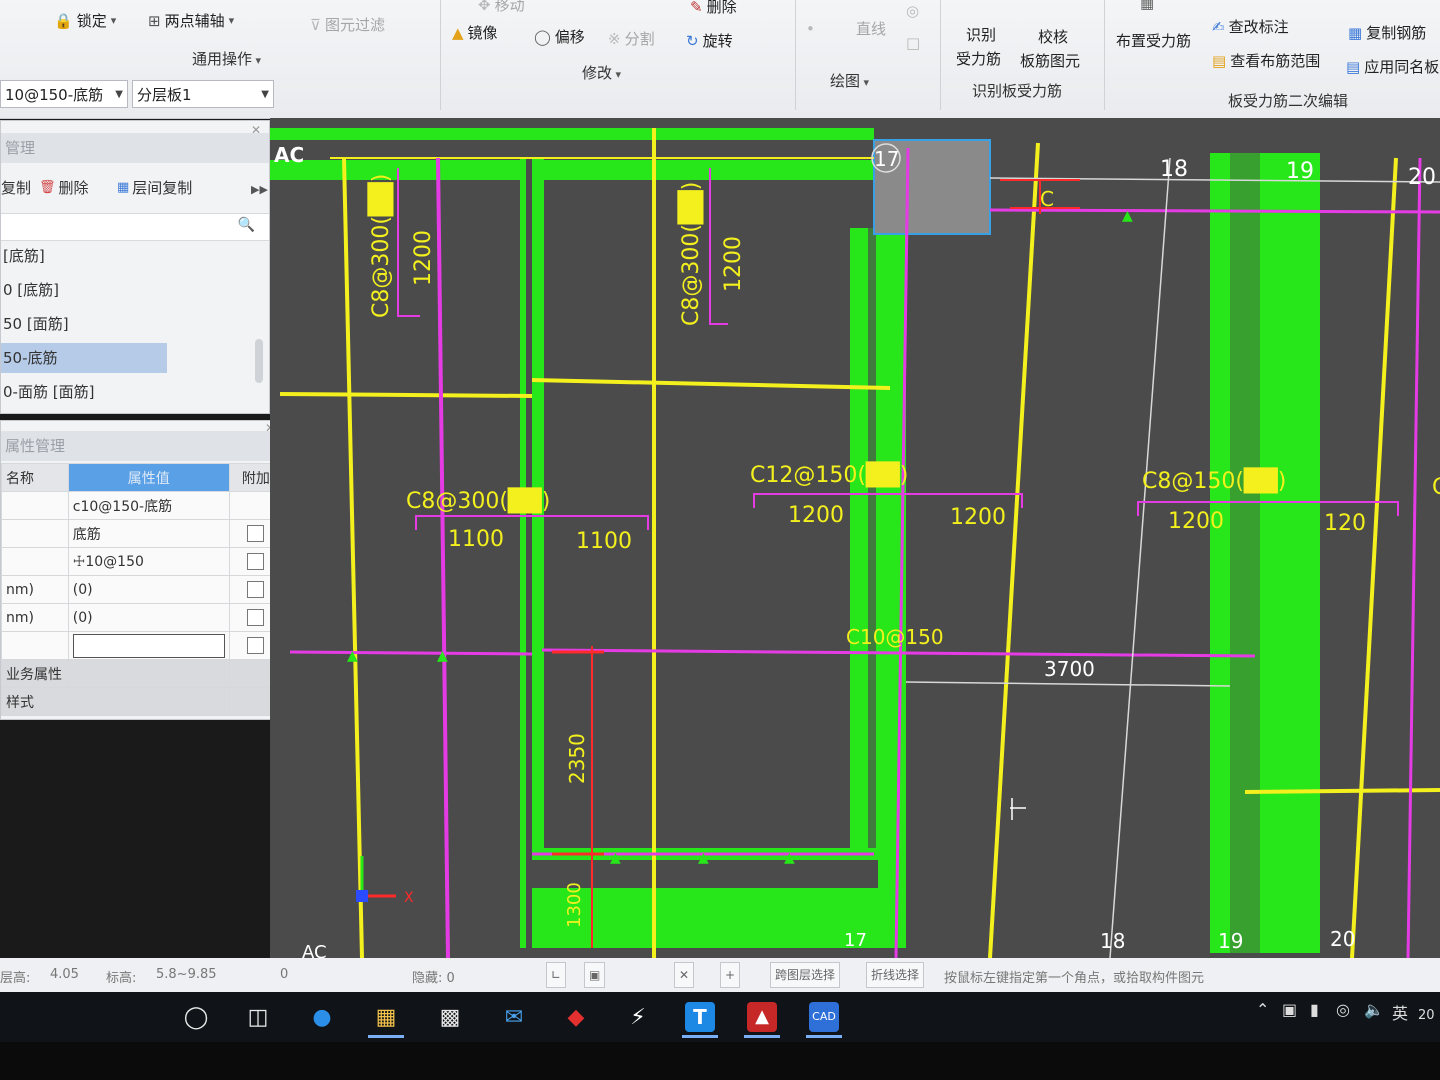 This screenshot has width=1440, height=1080. I want to click on search-circle-icon: ◯, so click(196, 1017).